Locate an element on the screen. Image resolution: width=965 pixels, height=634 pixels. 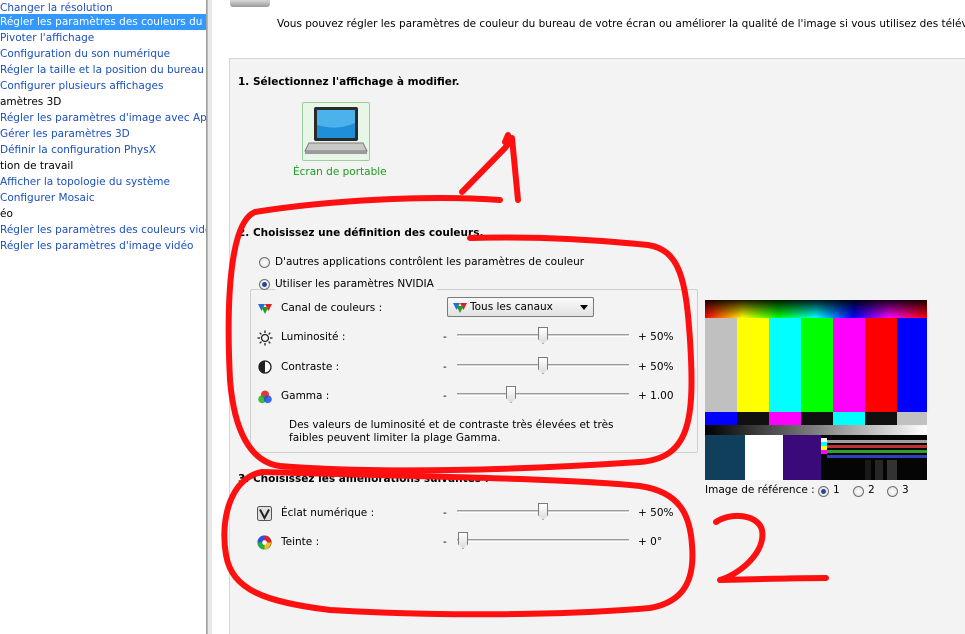
contrast-icon is located at coordinates (265, 367).